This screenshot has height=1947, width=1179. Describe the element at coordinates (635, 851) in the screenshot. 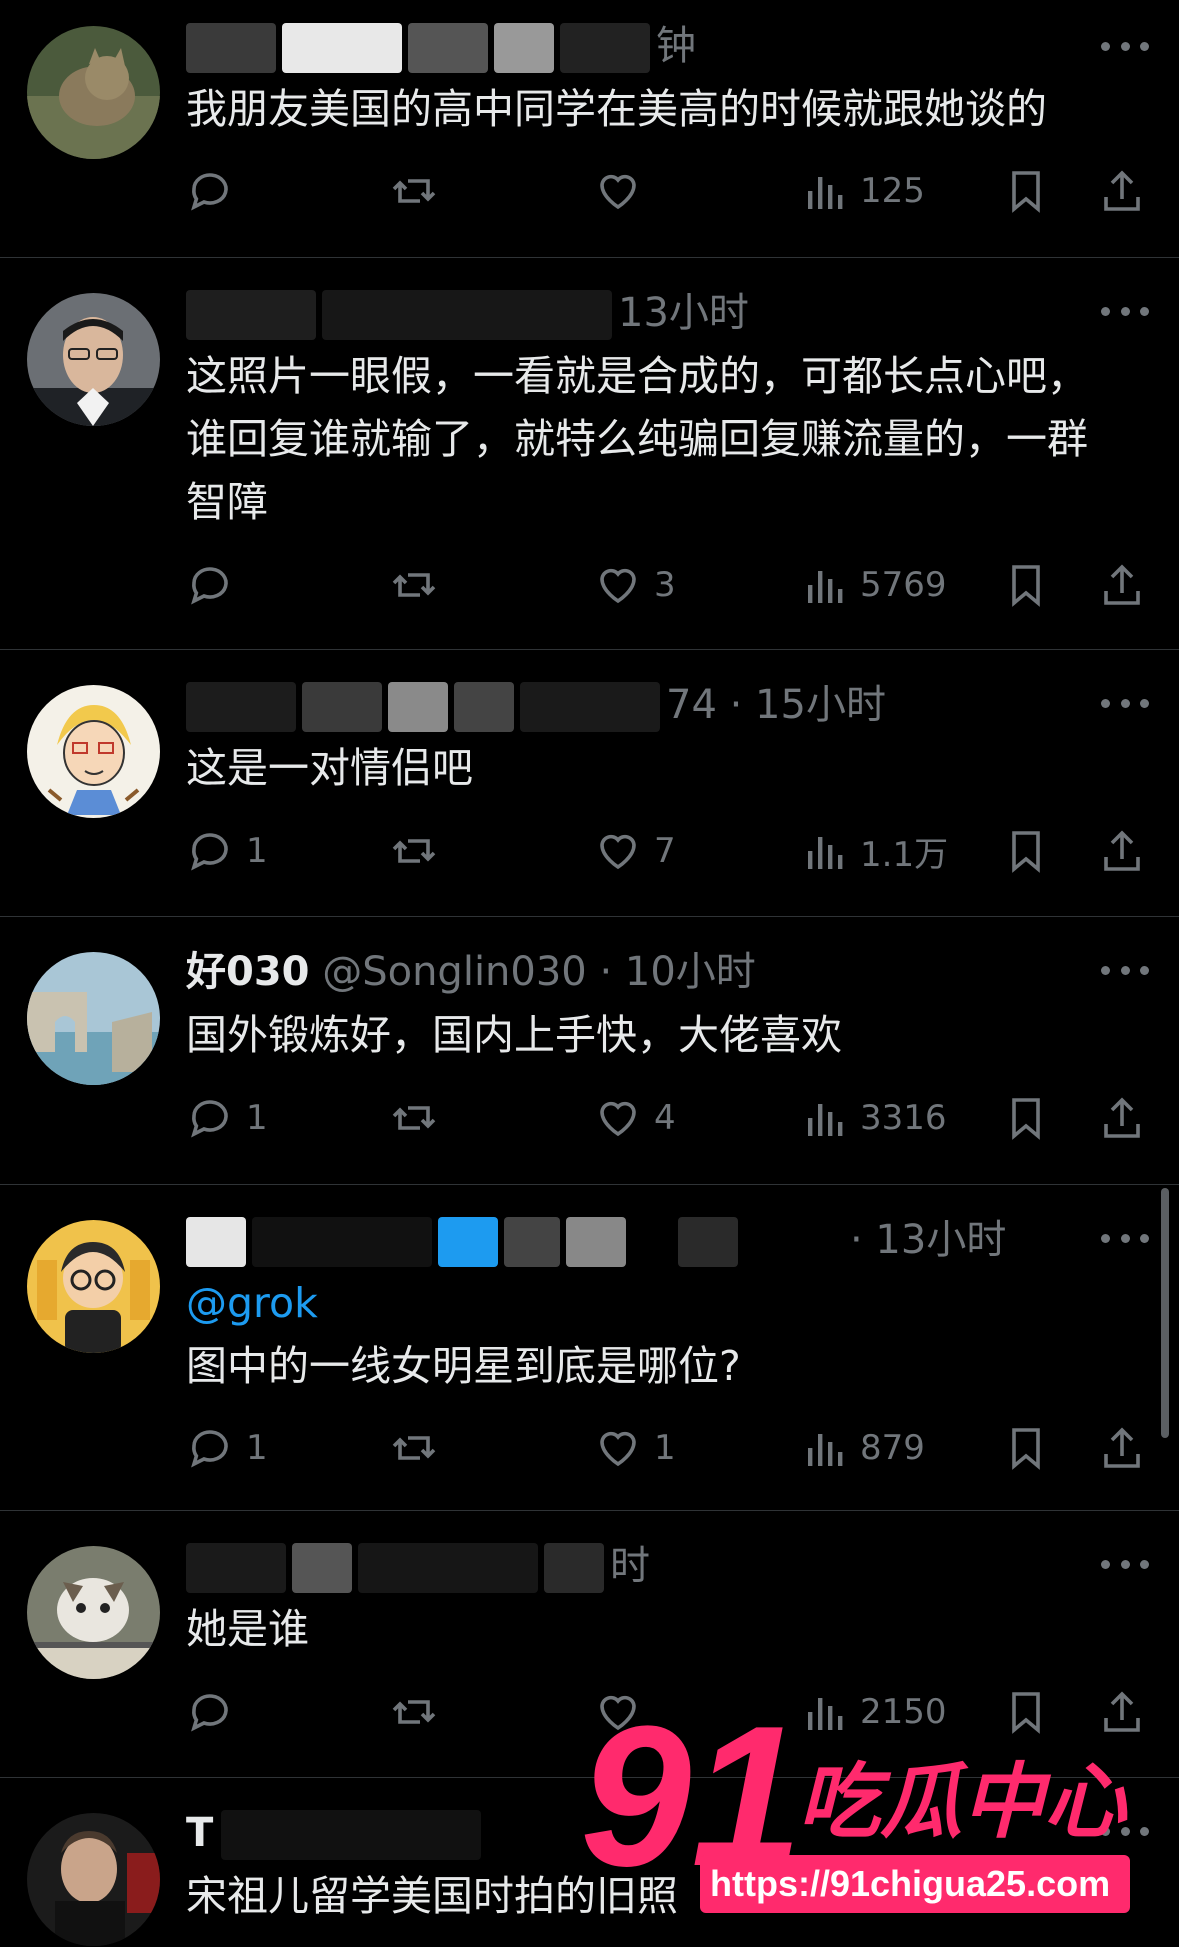

I see `like-button: 7` at that location.